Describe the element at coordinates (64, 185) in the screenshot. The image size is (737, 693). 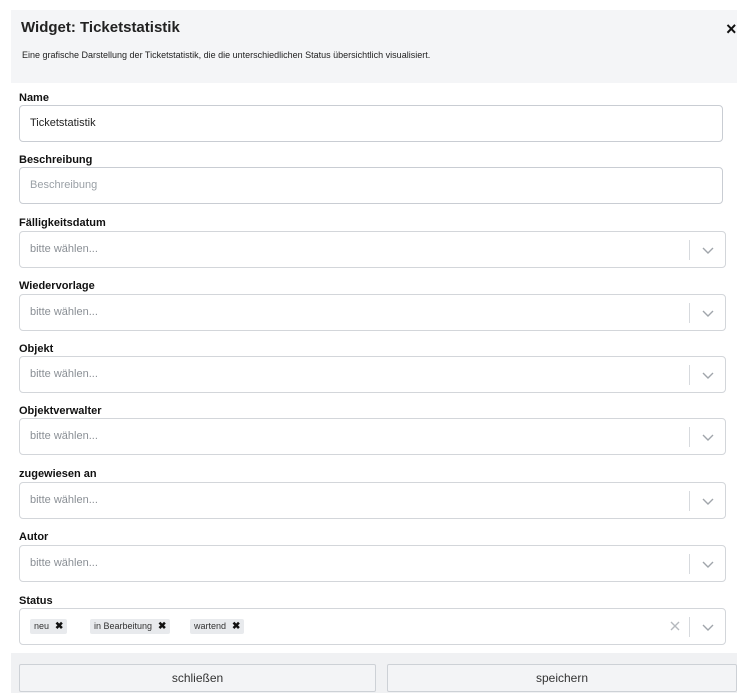
I see `beschreibung-placeholder: Beschreibung` at that location.